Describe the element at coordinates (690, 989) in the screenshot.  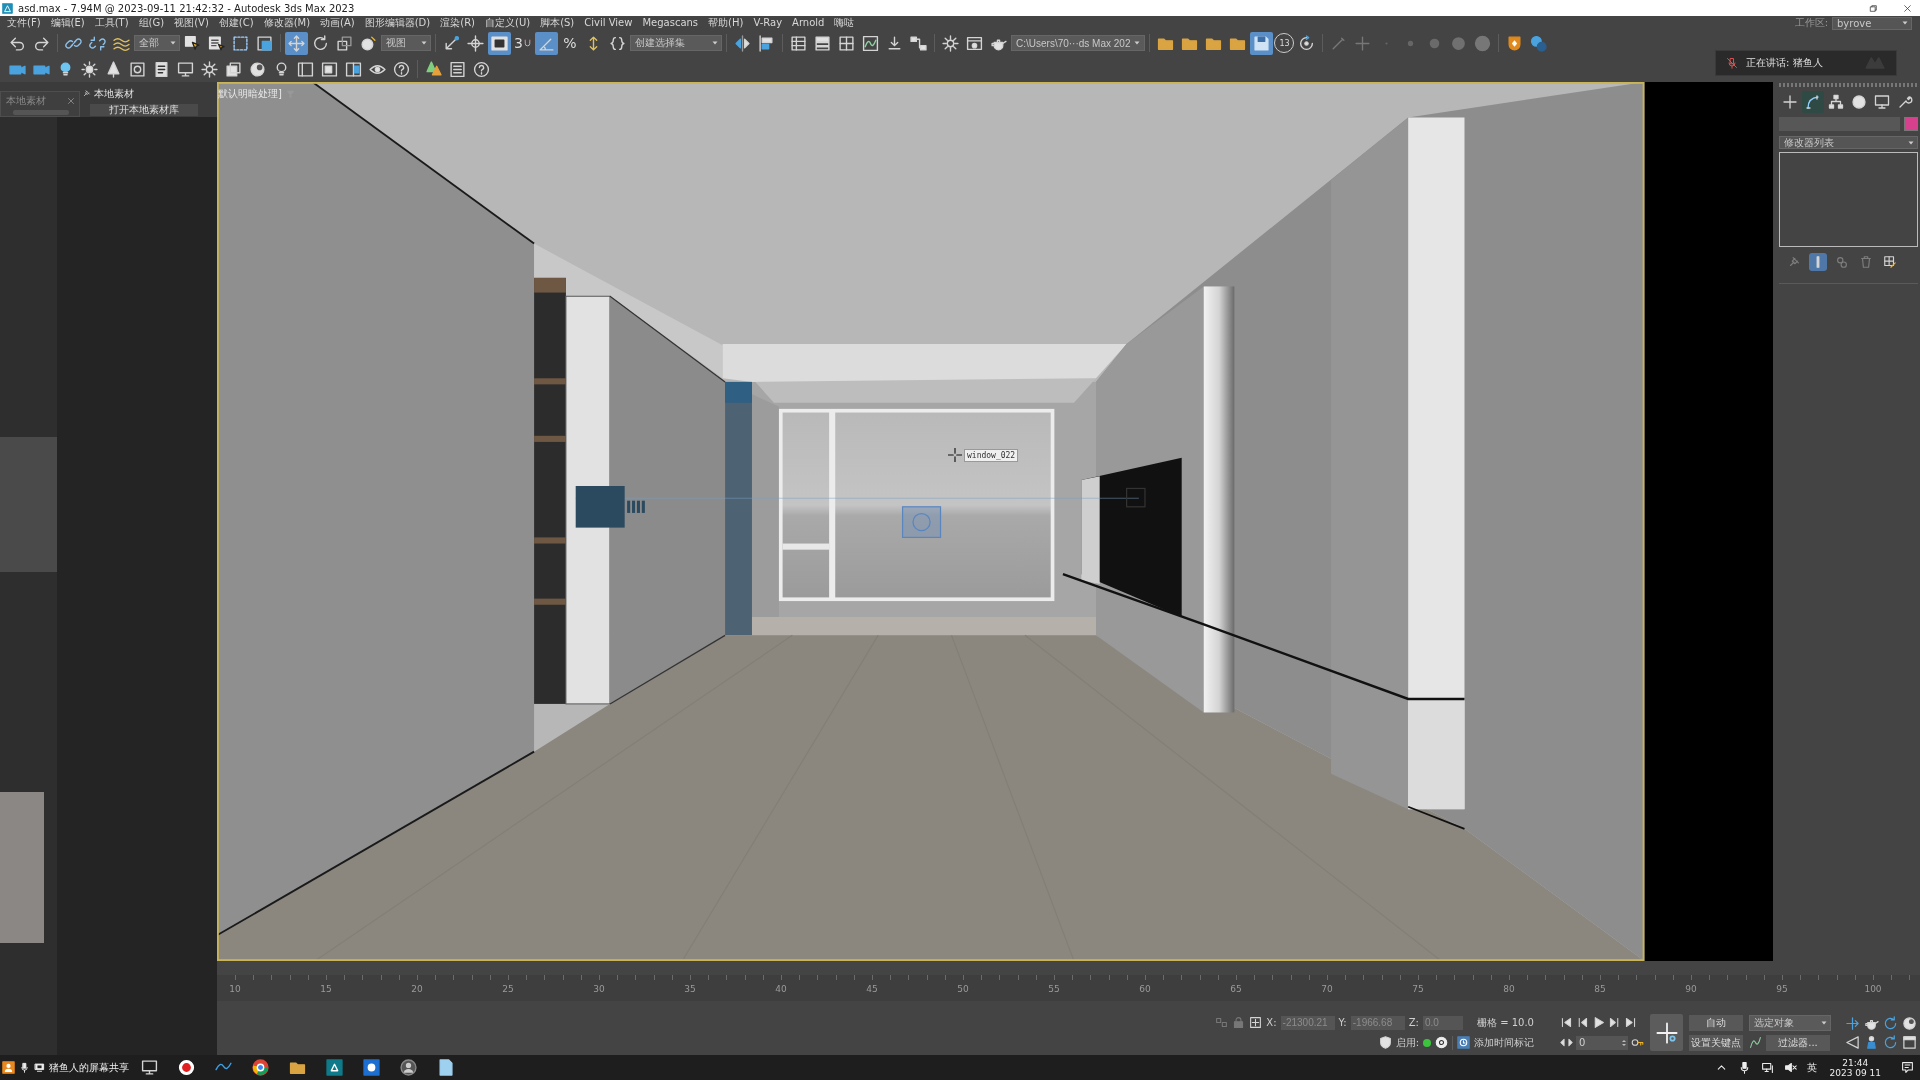
I see `frame-number: 35` at that location.